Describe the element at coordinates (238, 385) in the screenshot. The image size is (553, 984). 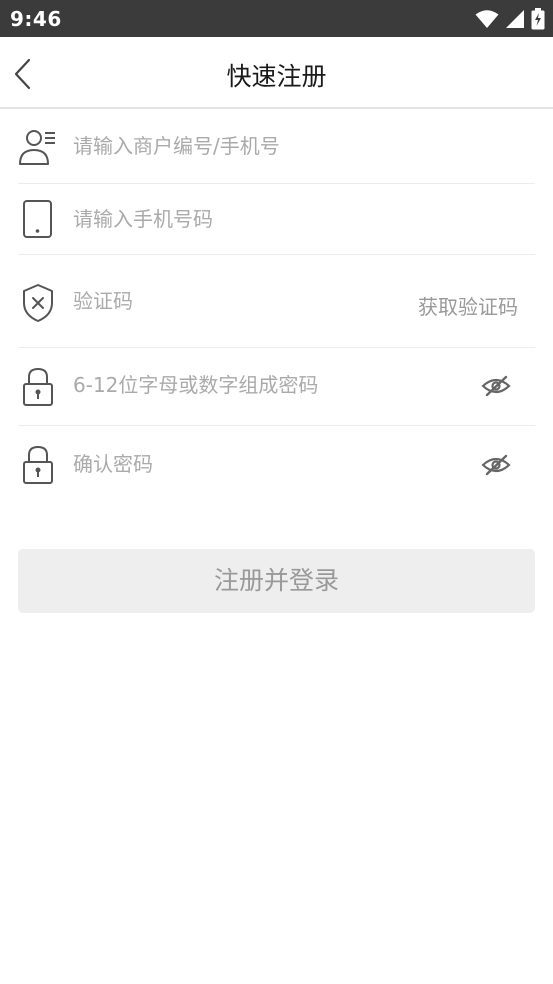
I see `password-input` at that location.